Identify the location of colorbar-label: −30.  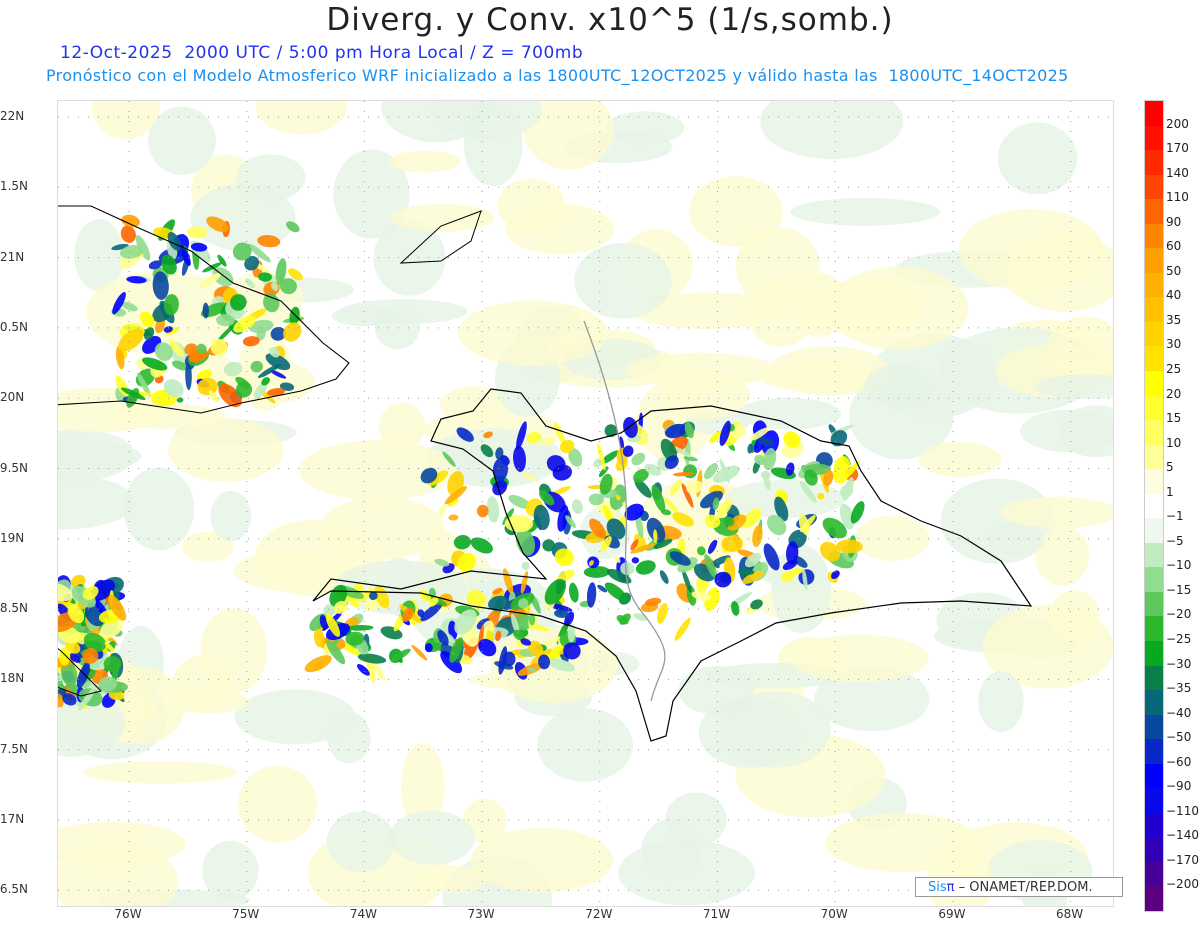
(1179, 663).